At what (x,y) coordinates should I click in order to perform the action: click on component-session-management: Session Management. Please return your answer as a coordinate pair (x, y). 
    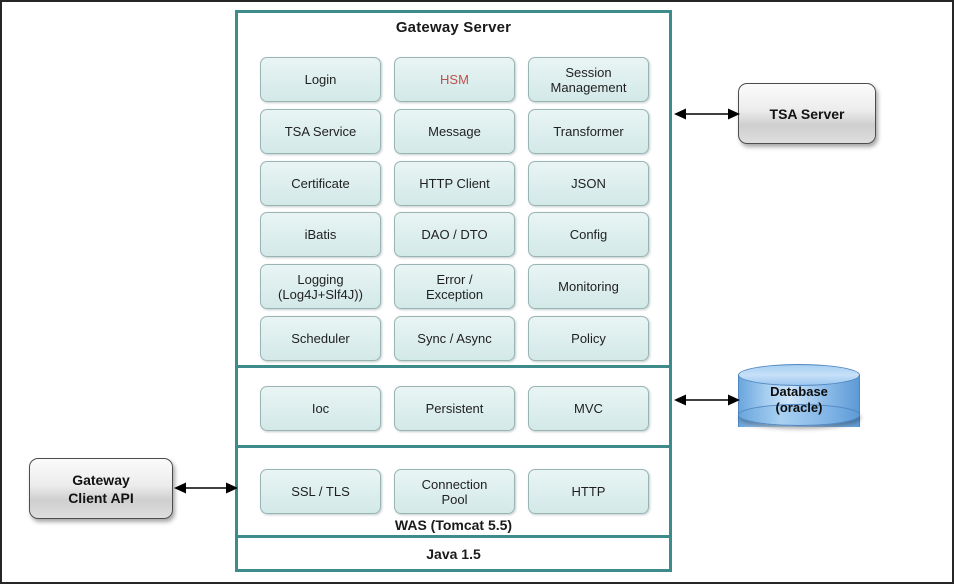
    Looking at the image, I should click on (588, 79).